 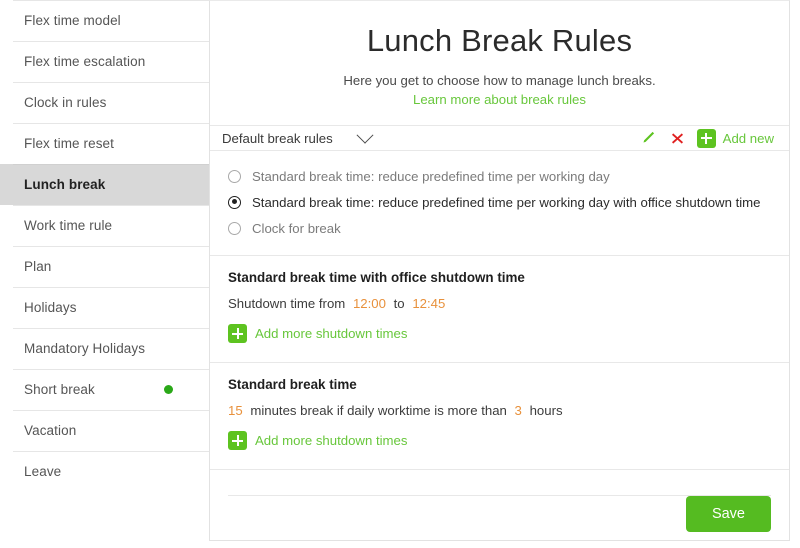 I want to click on sidebar-item-label: Work time rule, so click(x=68, y=225).